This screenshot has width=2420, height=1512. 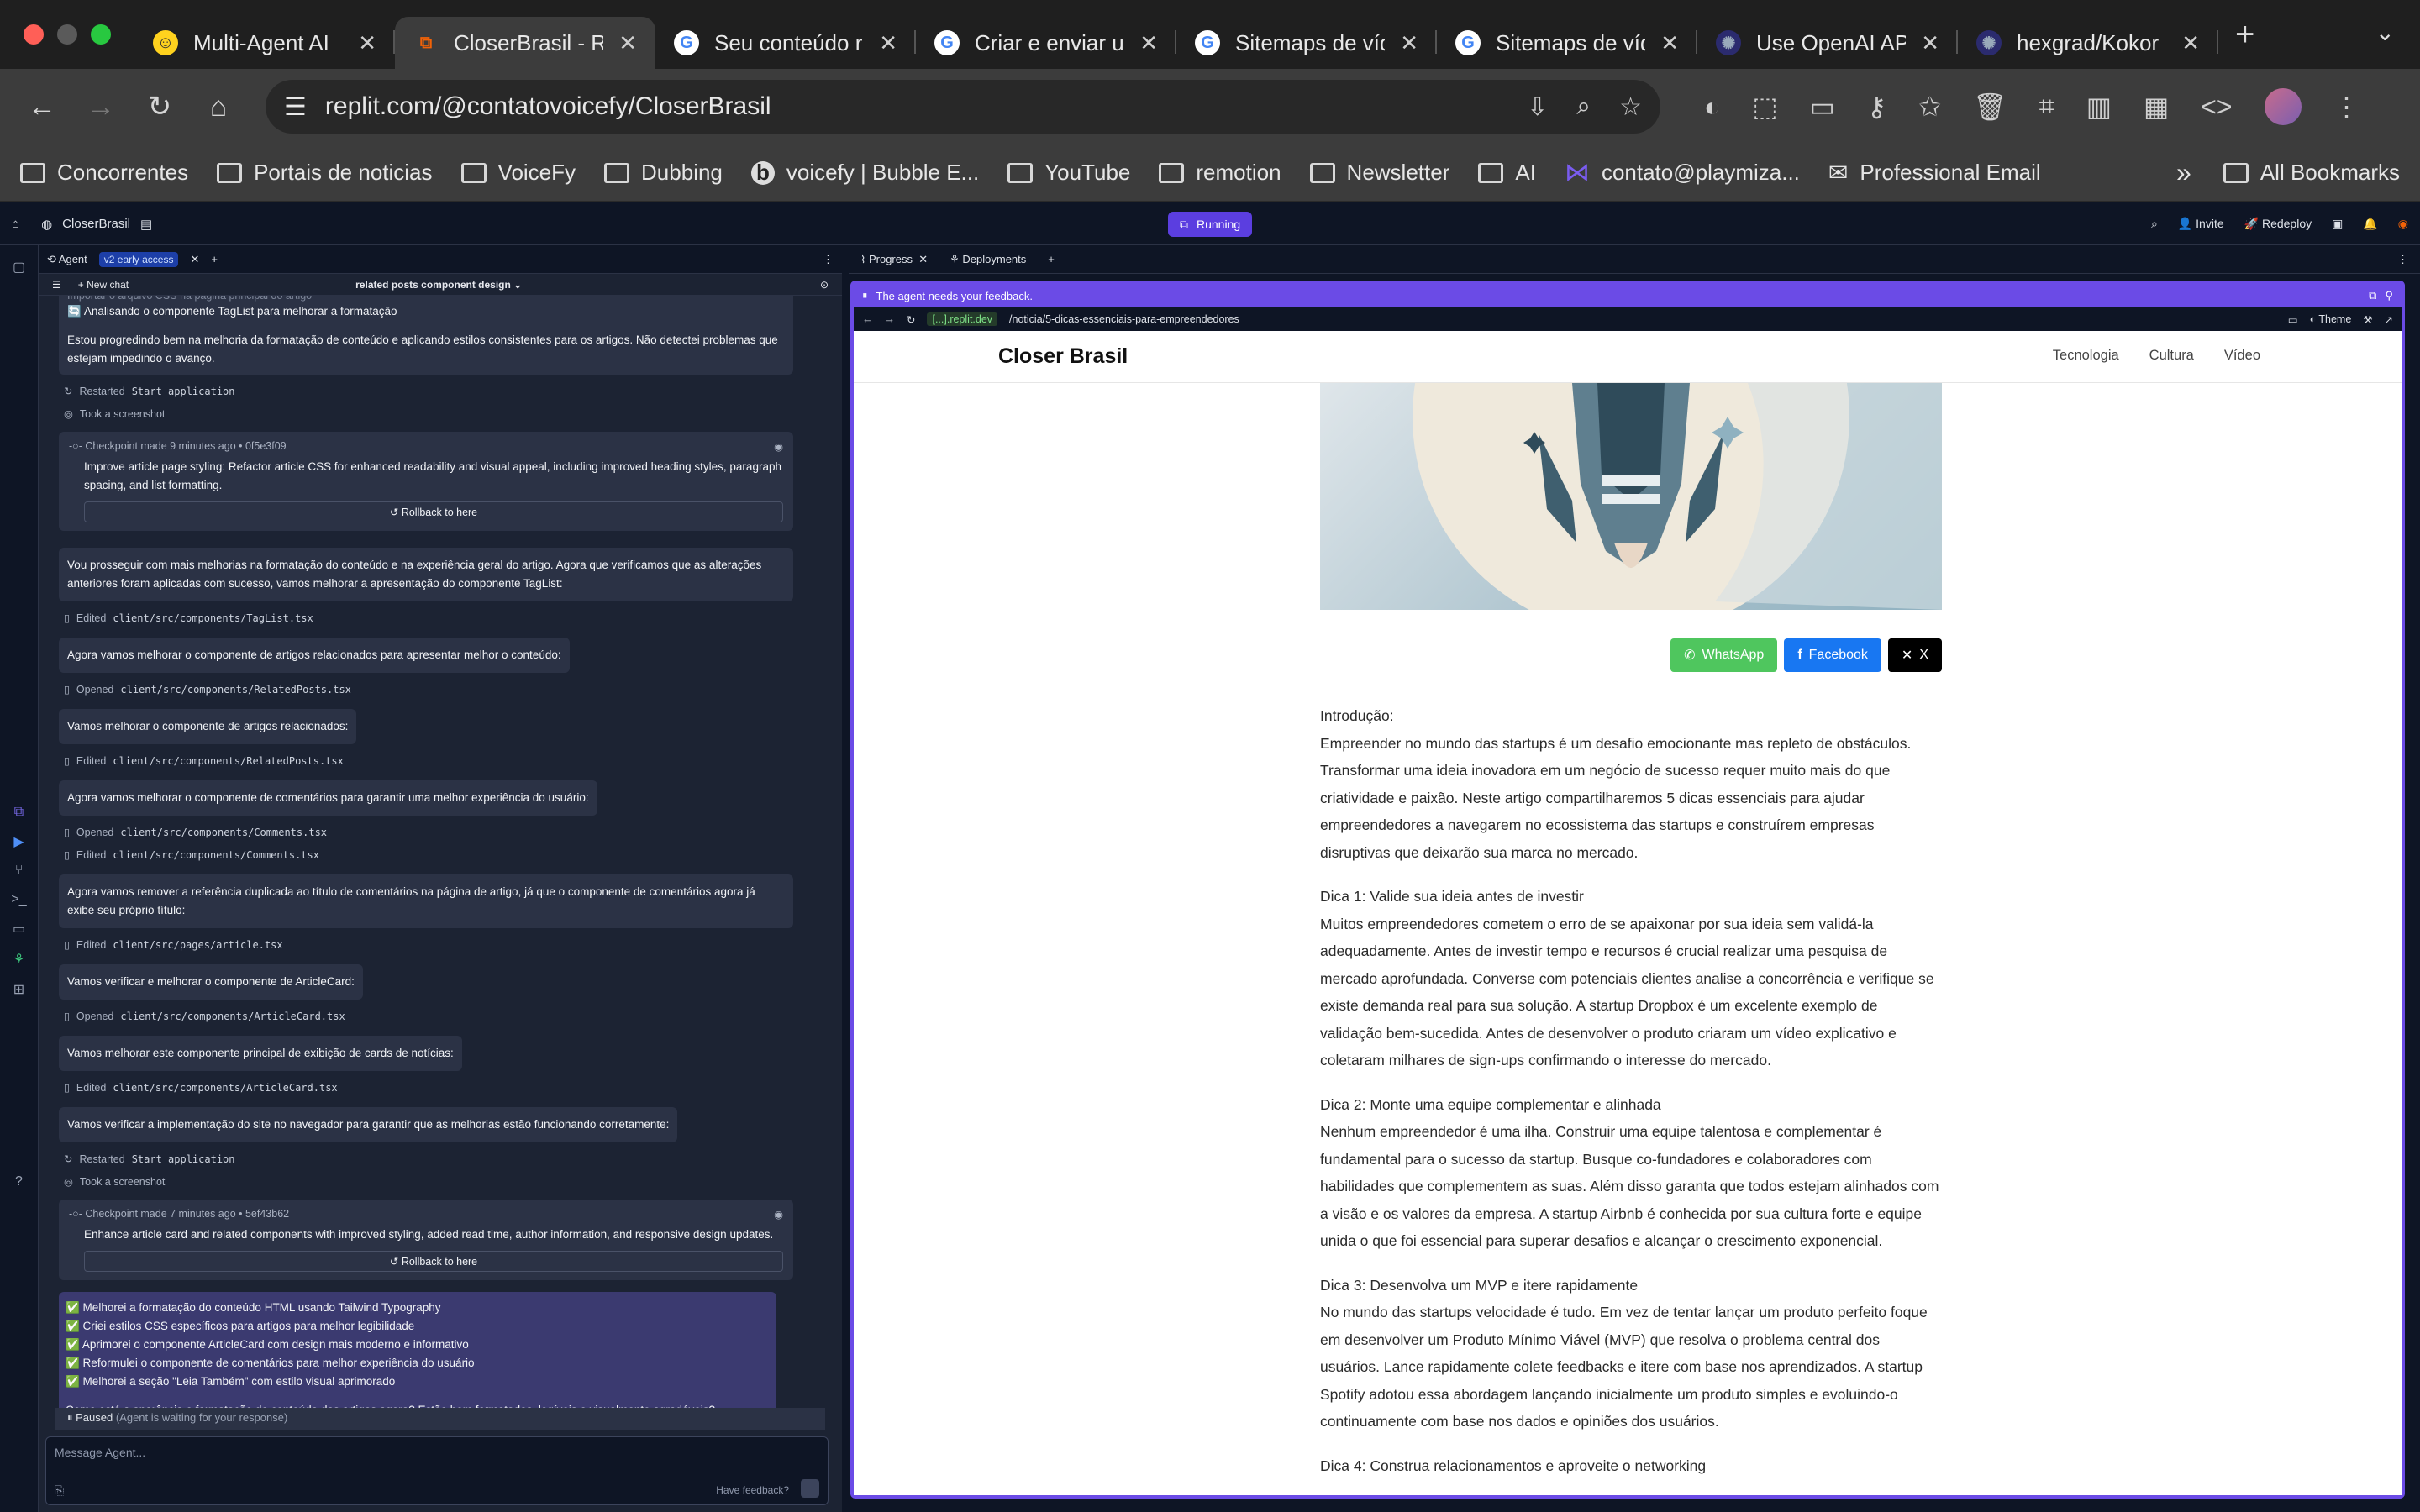 What do you see at coordinates (1220, 173) in the screenshot?
I see `bookmark-item: remotion` at bounding box center [1220, 173].